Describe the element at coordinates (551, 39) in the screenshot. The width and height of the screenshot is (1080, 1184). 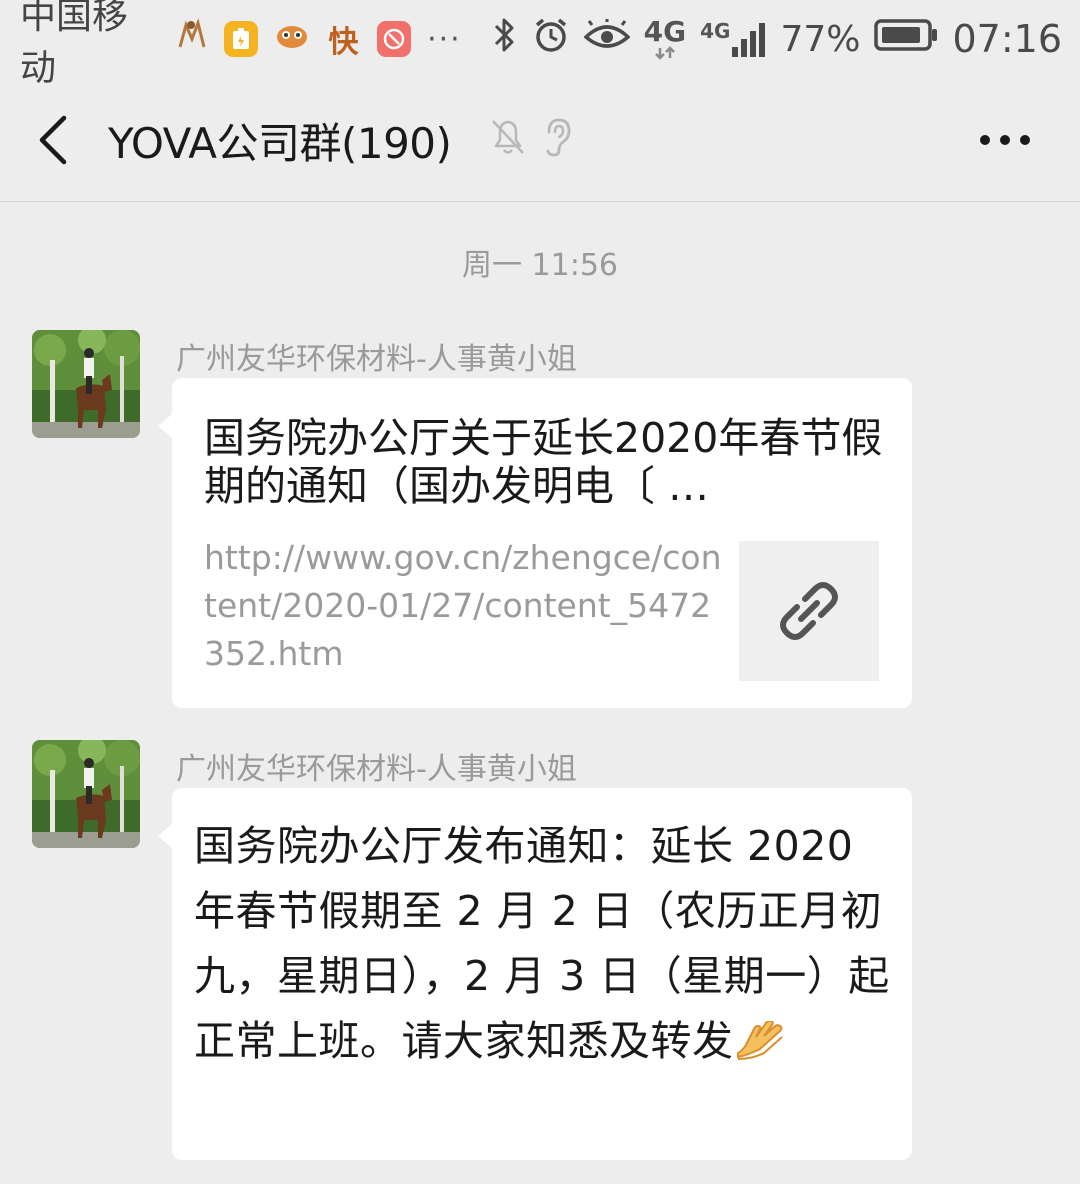
I see `alarm-icon` at that location.